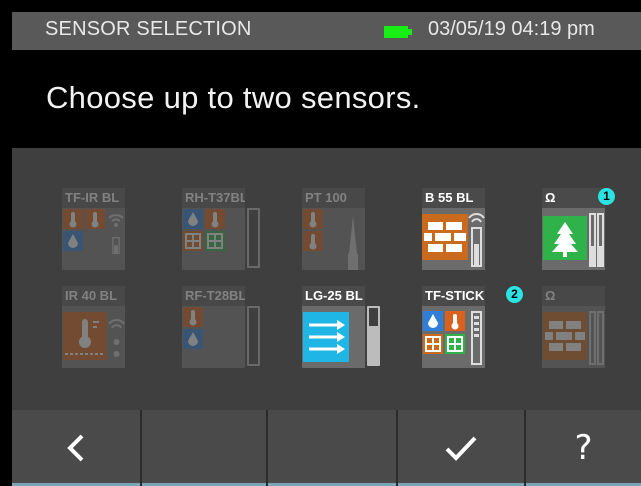 The width and height of the screenshot is (641, 486). Describe the element at coordinates (511, 29) in the screenshot. I see `date-time: 03/05/19 04:19 pm` at that location.